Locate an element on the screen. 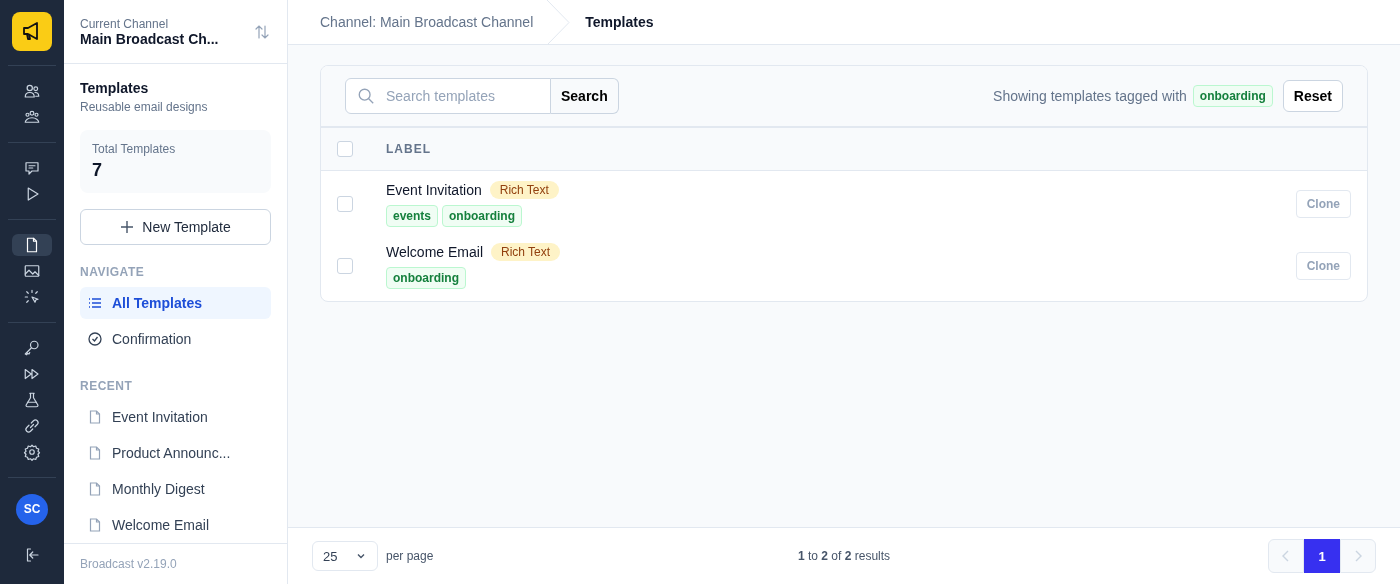 This screenshot has width=1400, height=584. check-circle-icon is located at coordinates (95, 339).